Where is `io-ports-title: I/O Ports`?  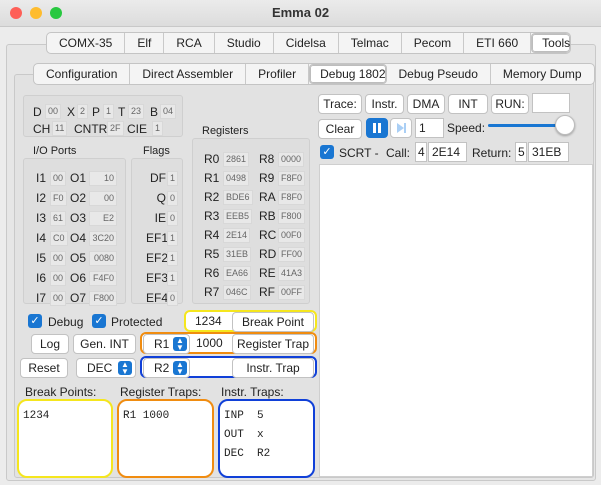 io-ports-title: I/O Ports is located at coordinates (55, 151).